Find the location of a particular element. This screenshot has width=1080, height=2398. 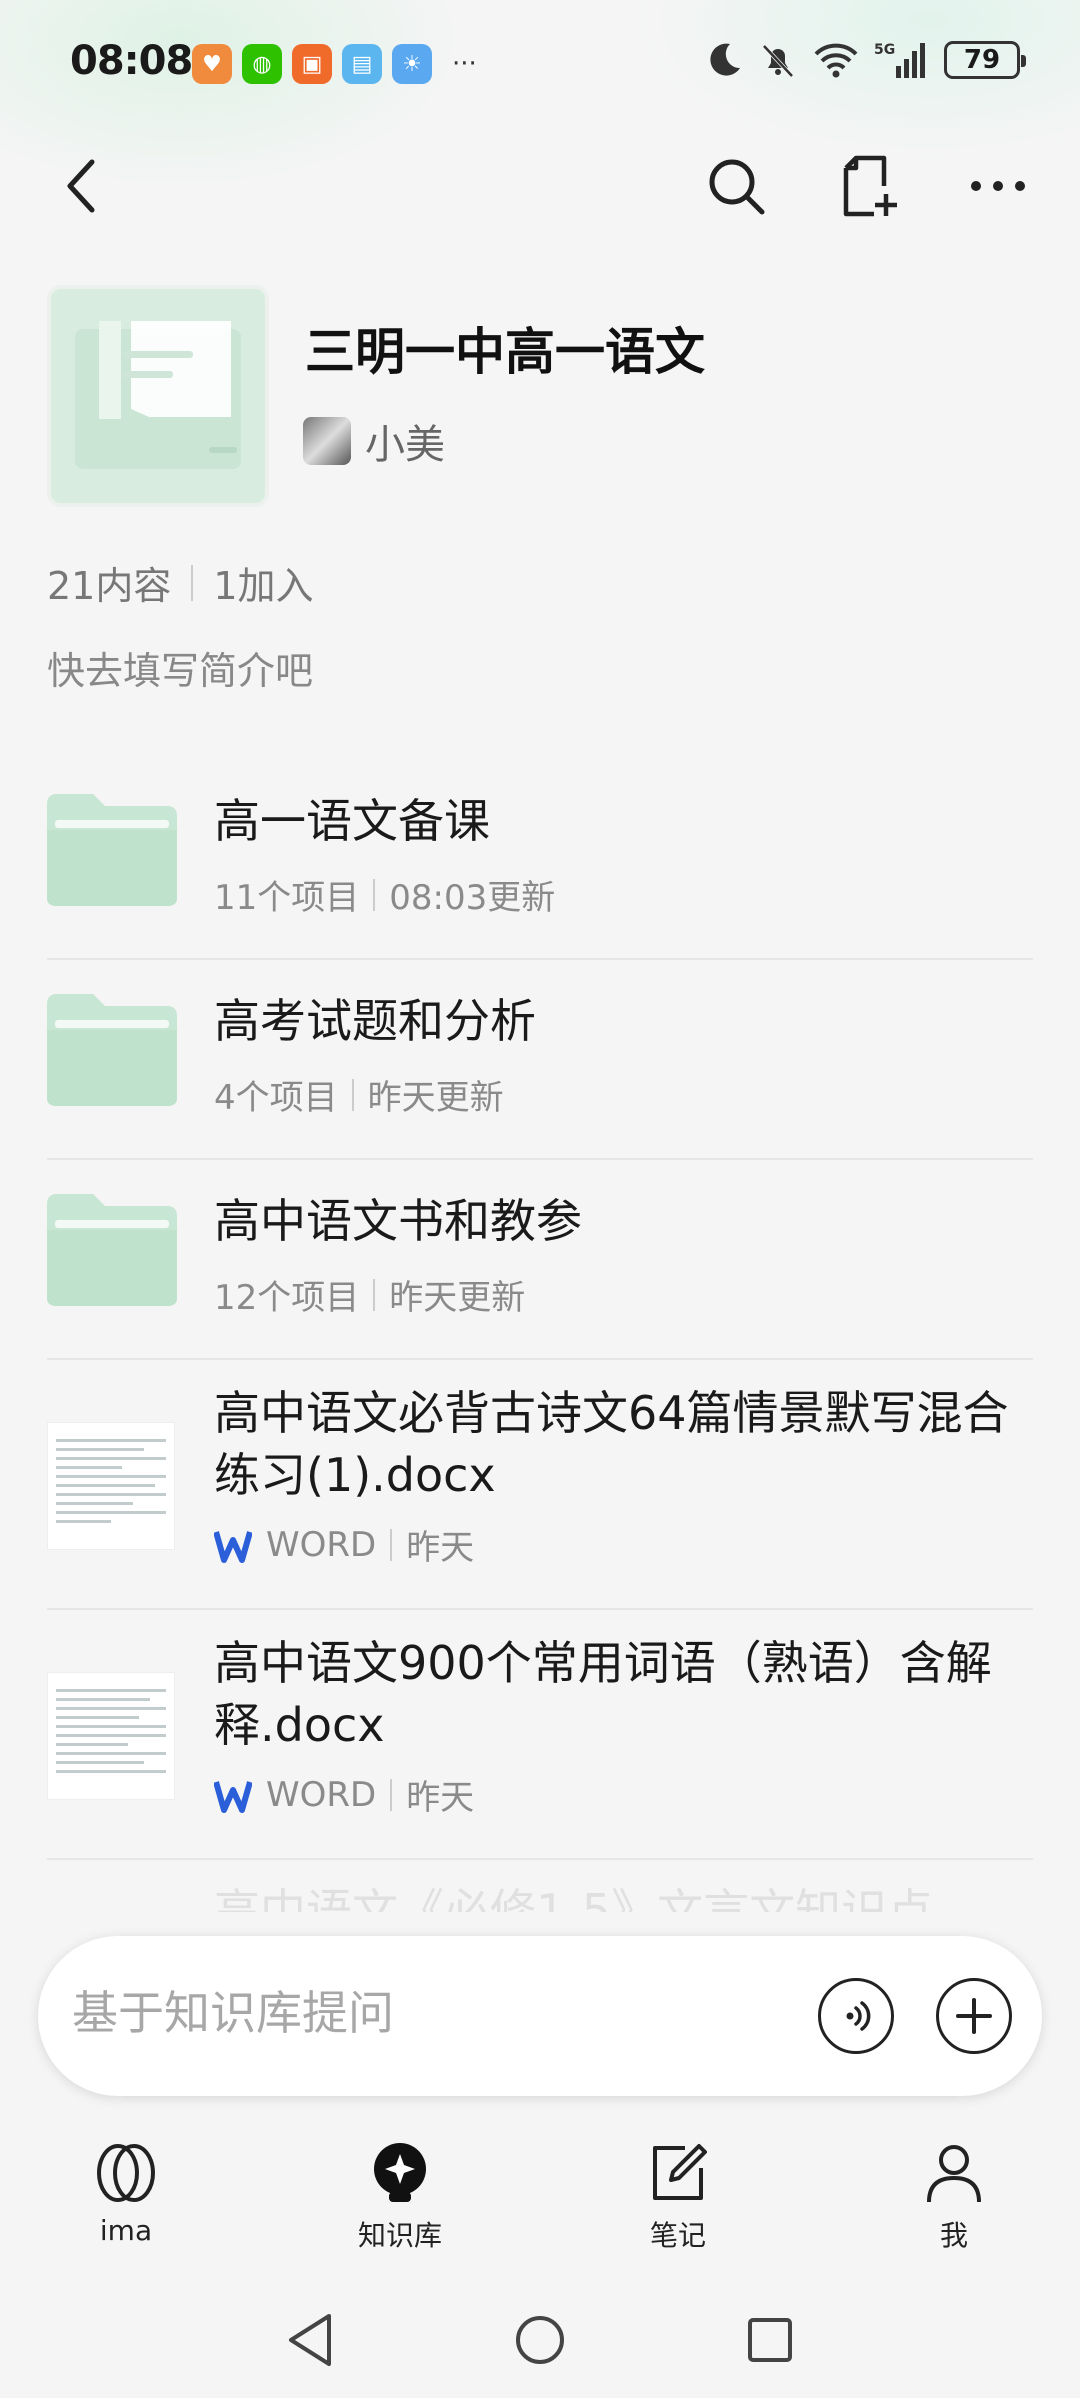

tab-label: 知识库 is located at coordinates (399, 2235).